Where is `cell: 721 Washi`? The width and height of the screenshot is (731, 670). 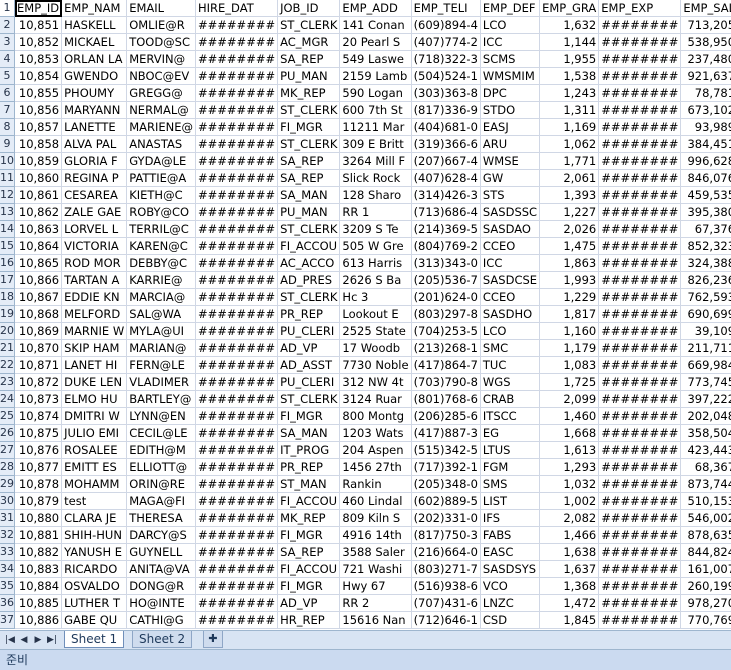
cell: 721 Washi is located at coordinates (375, 569).